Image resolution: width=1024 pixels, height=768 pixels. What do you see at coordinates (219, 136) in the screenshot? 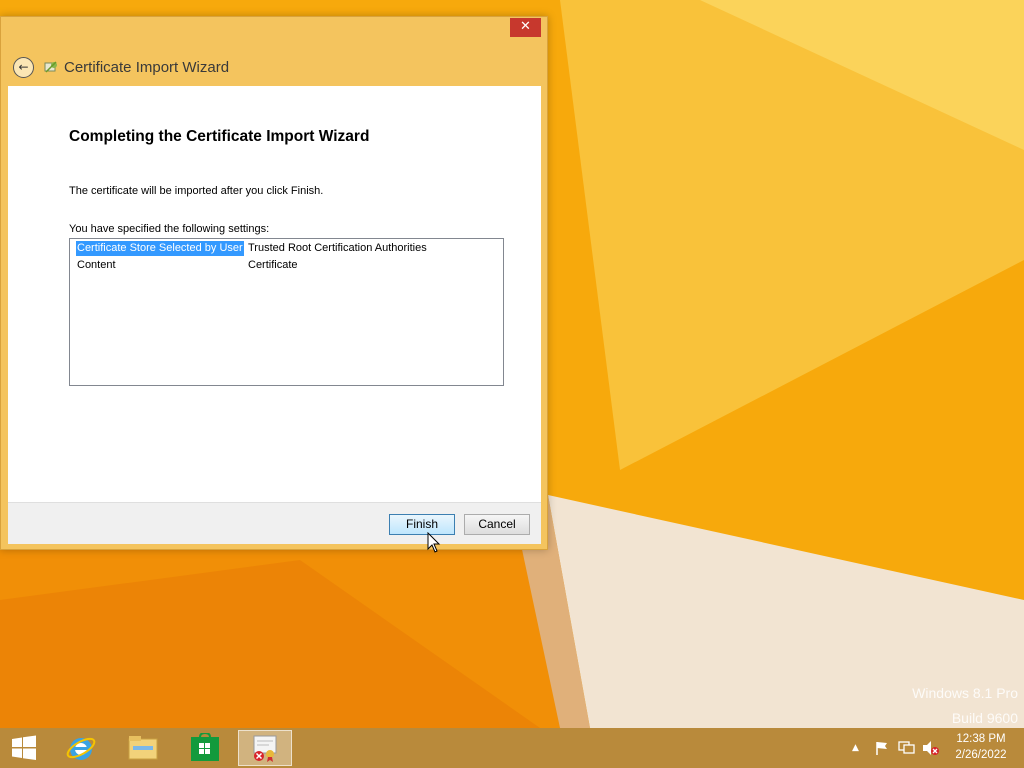
I see `page-heading: Completing the Certificate Import Wizard` at bounding box center [219, 136].